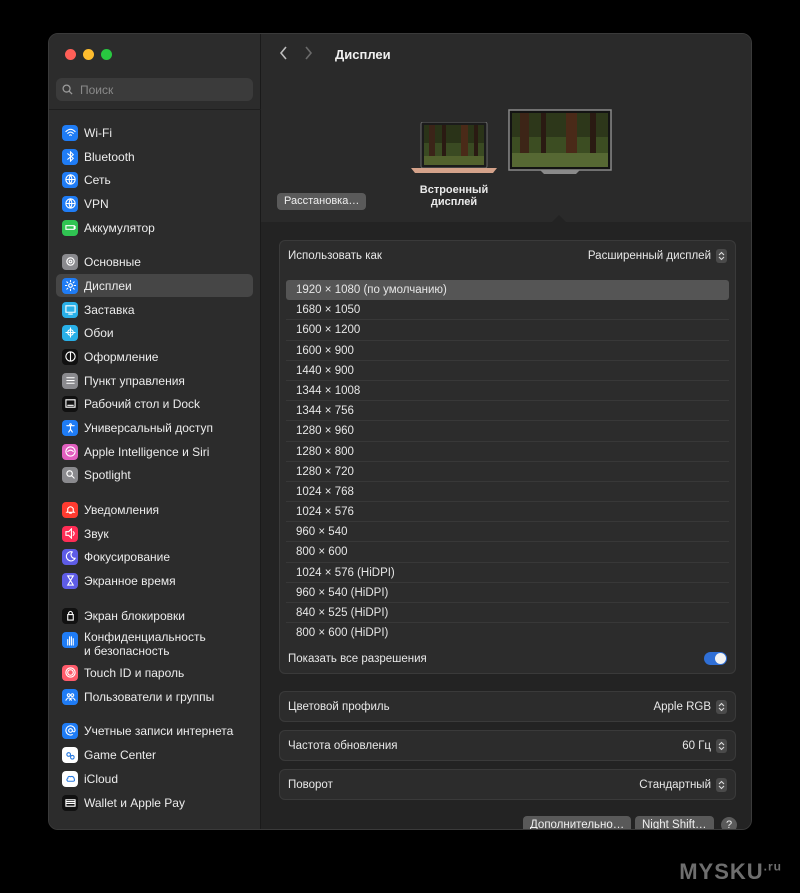  What do you see at coordinates (154, 403) in the screenshot?
I see `sidebar-item: Рабочий стол и Dock` at bounding box center [154, 403].